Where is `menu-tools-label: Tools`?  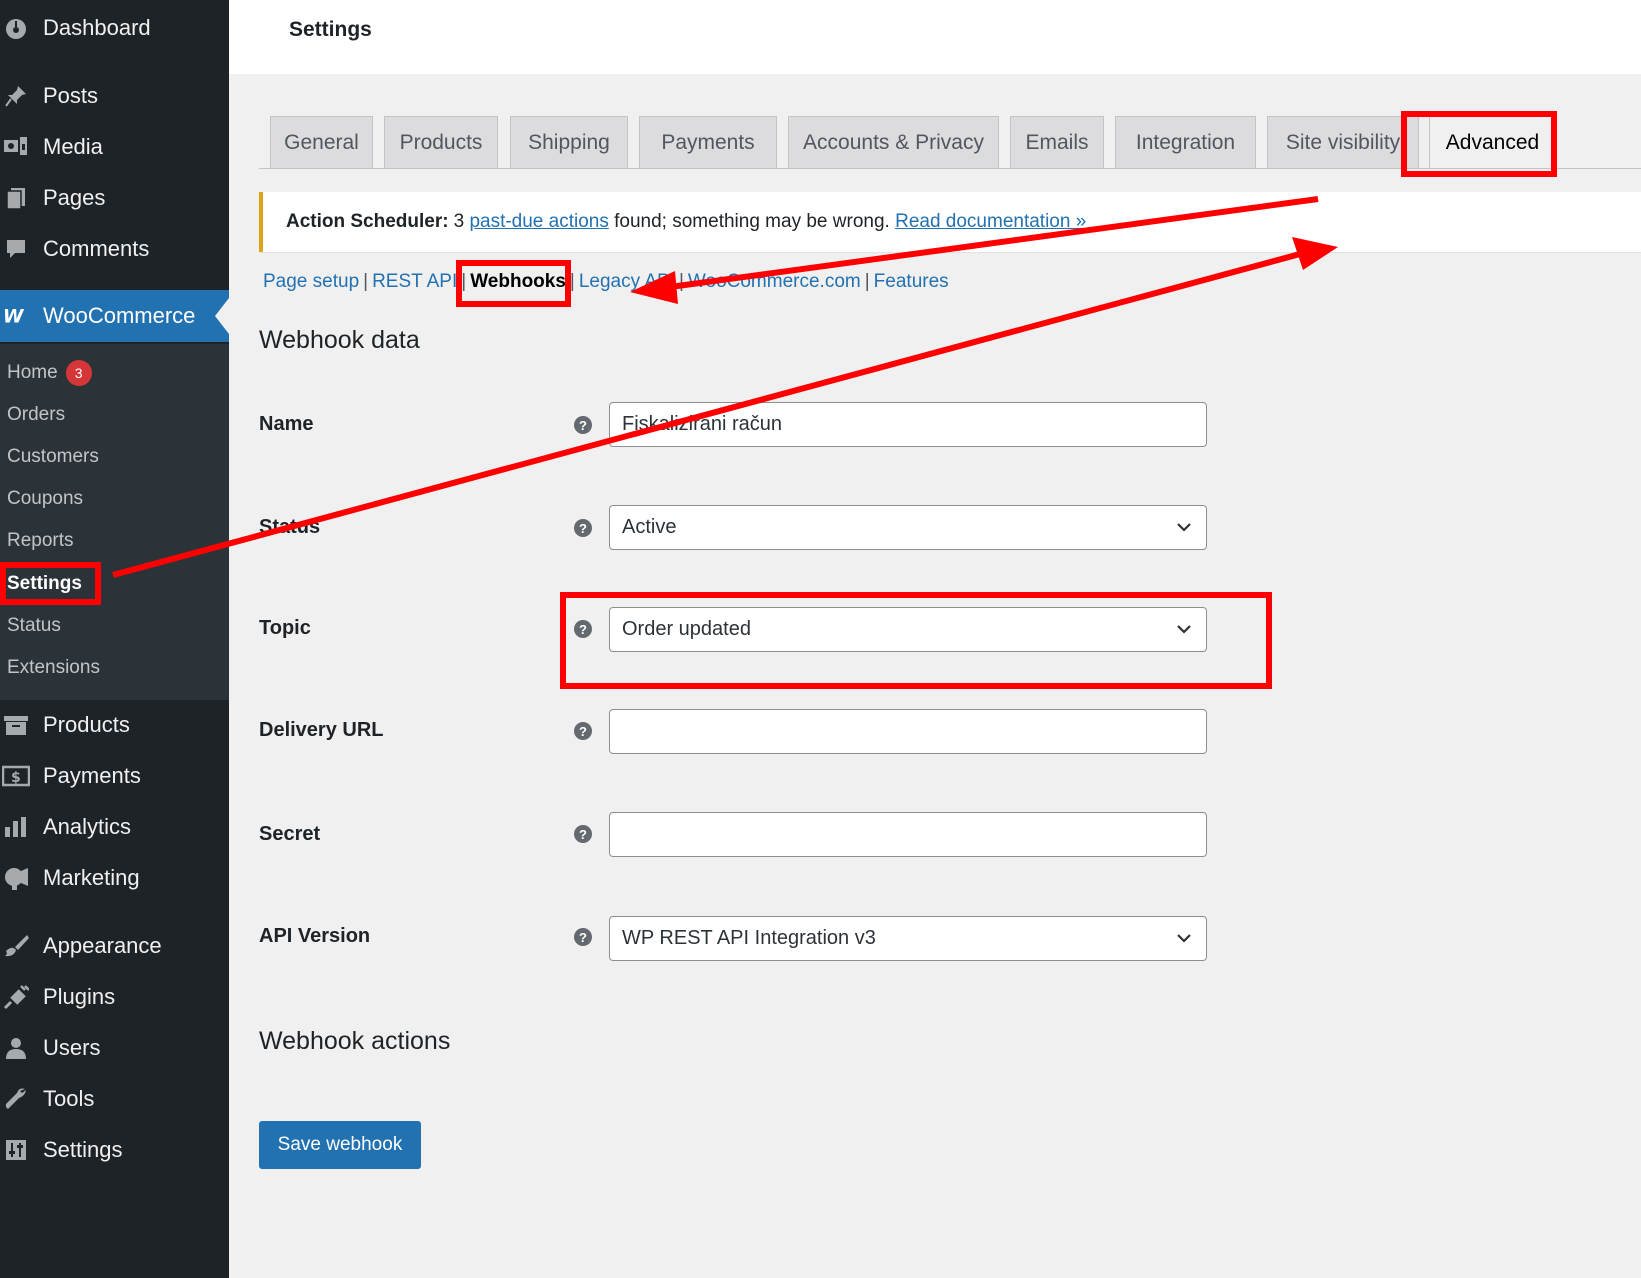 menu-tools-label: Tools is located at coordinates (69, 1098).